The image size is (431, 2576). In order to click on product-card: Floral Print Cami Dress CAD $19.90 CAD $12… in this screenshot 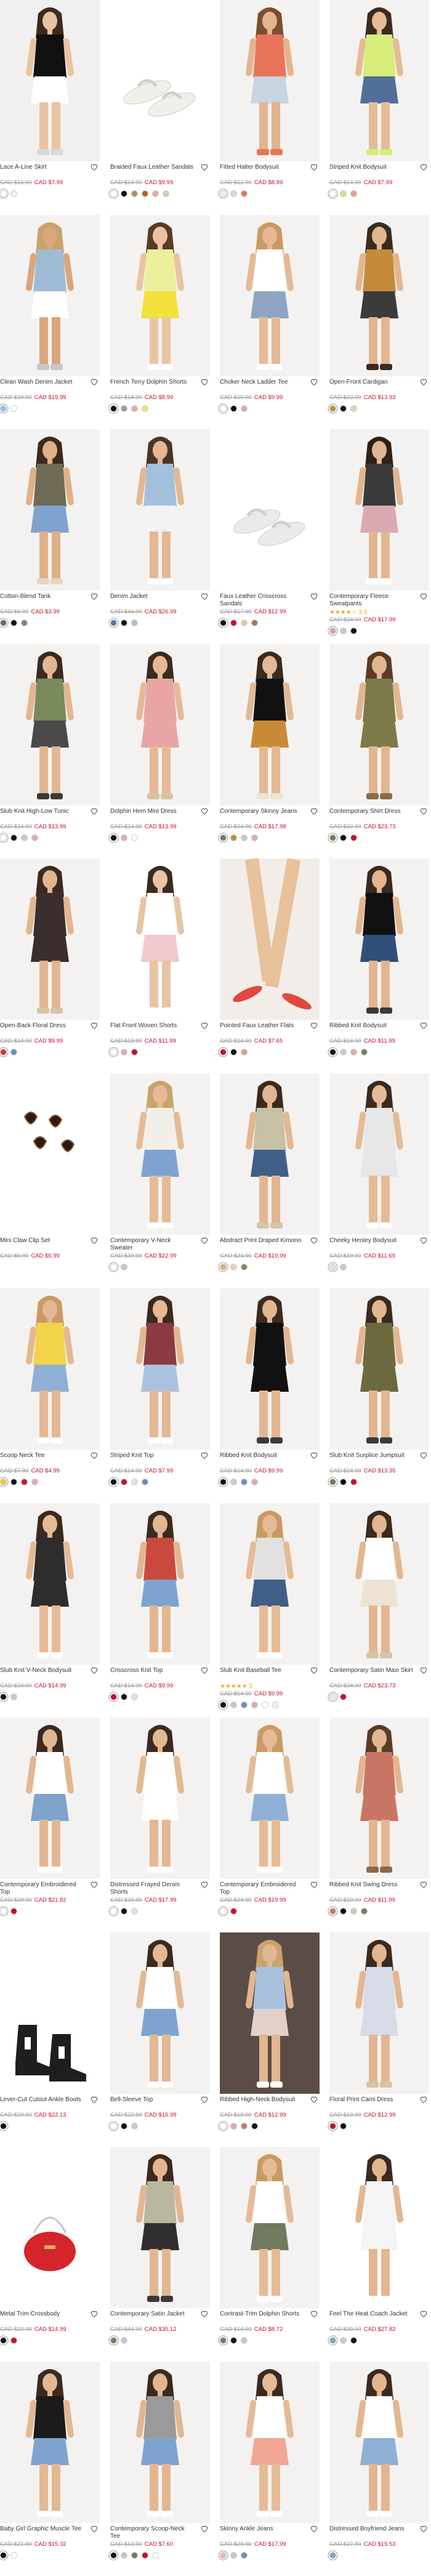, I will do `click(379, 2039)`.